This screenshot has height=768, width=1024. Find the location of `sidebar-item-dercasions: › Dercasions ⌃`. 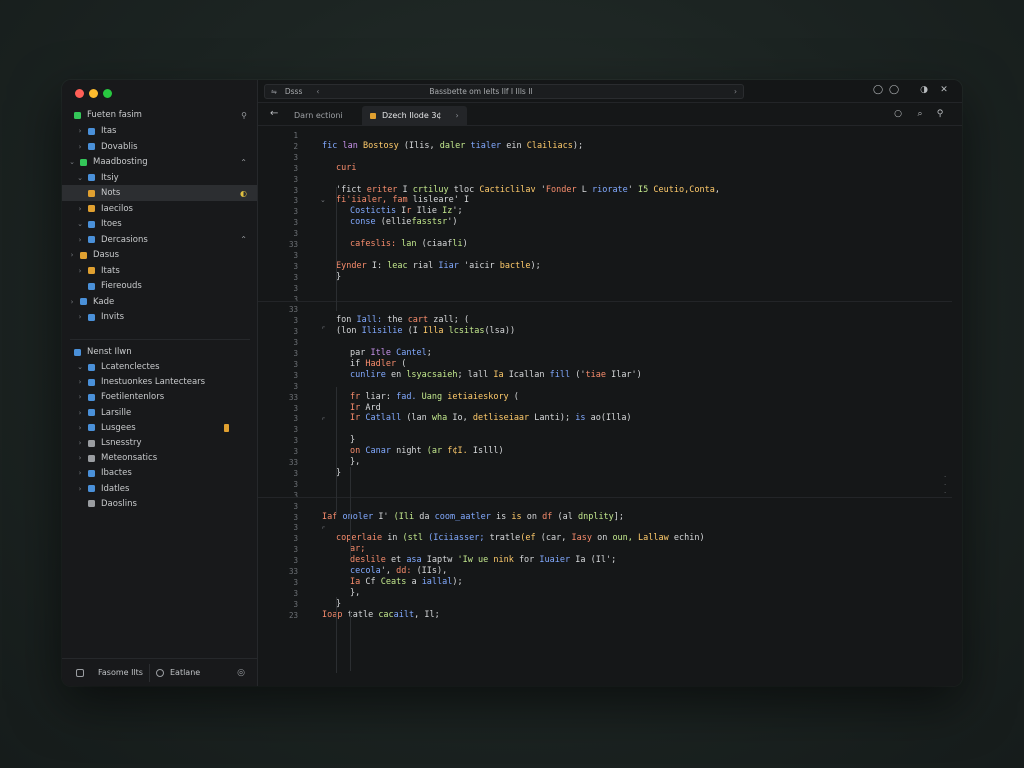

sidebar-item-dercasions: › Dercasions ⌃ is located at coordinates (159, 240).